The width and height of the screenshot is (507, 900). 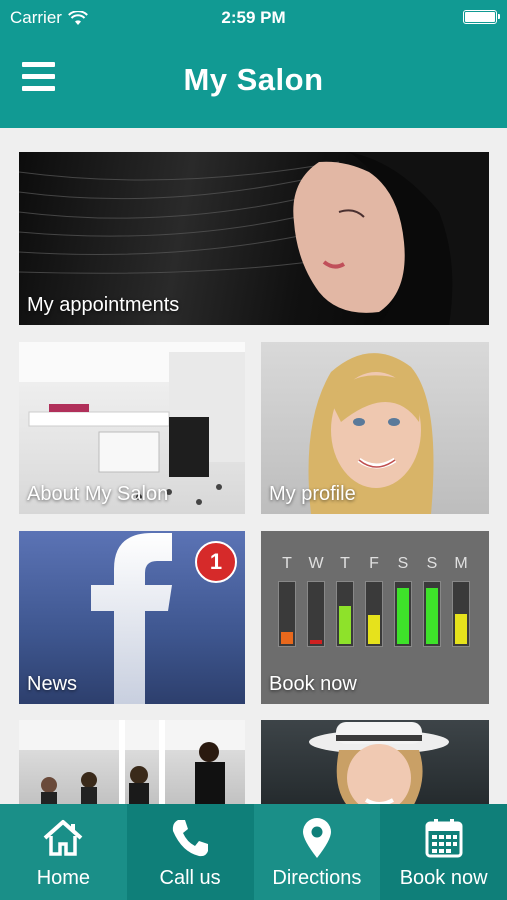 What do you see at coordinates (132, 617) in the screenshot?
I see `tile-news: 1 News` at bounding box center [132, 617].